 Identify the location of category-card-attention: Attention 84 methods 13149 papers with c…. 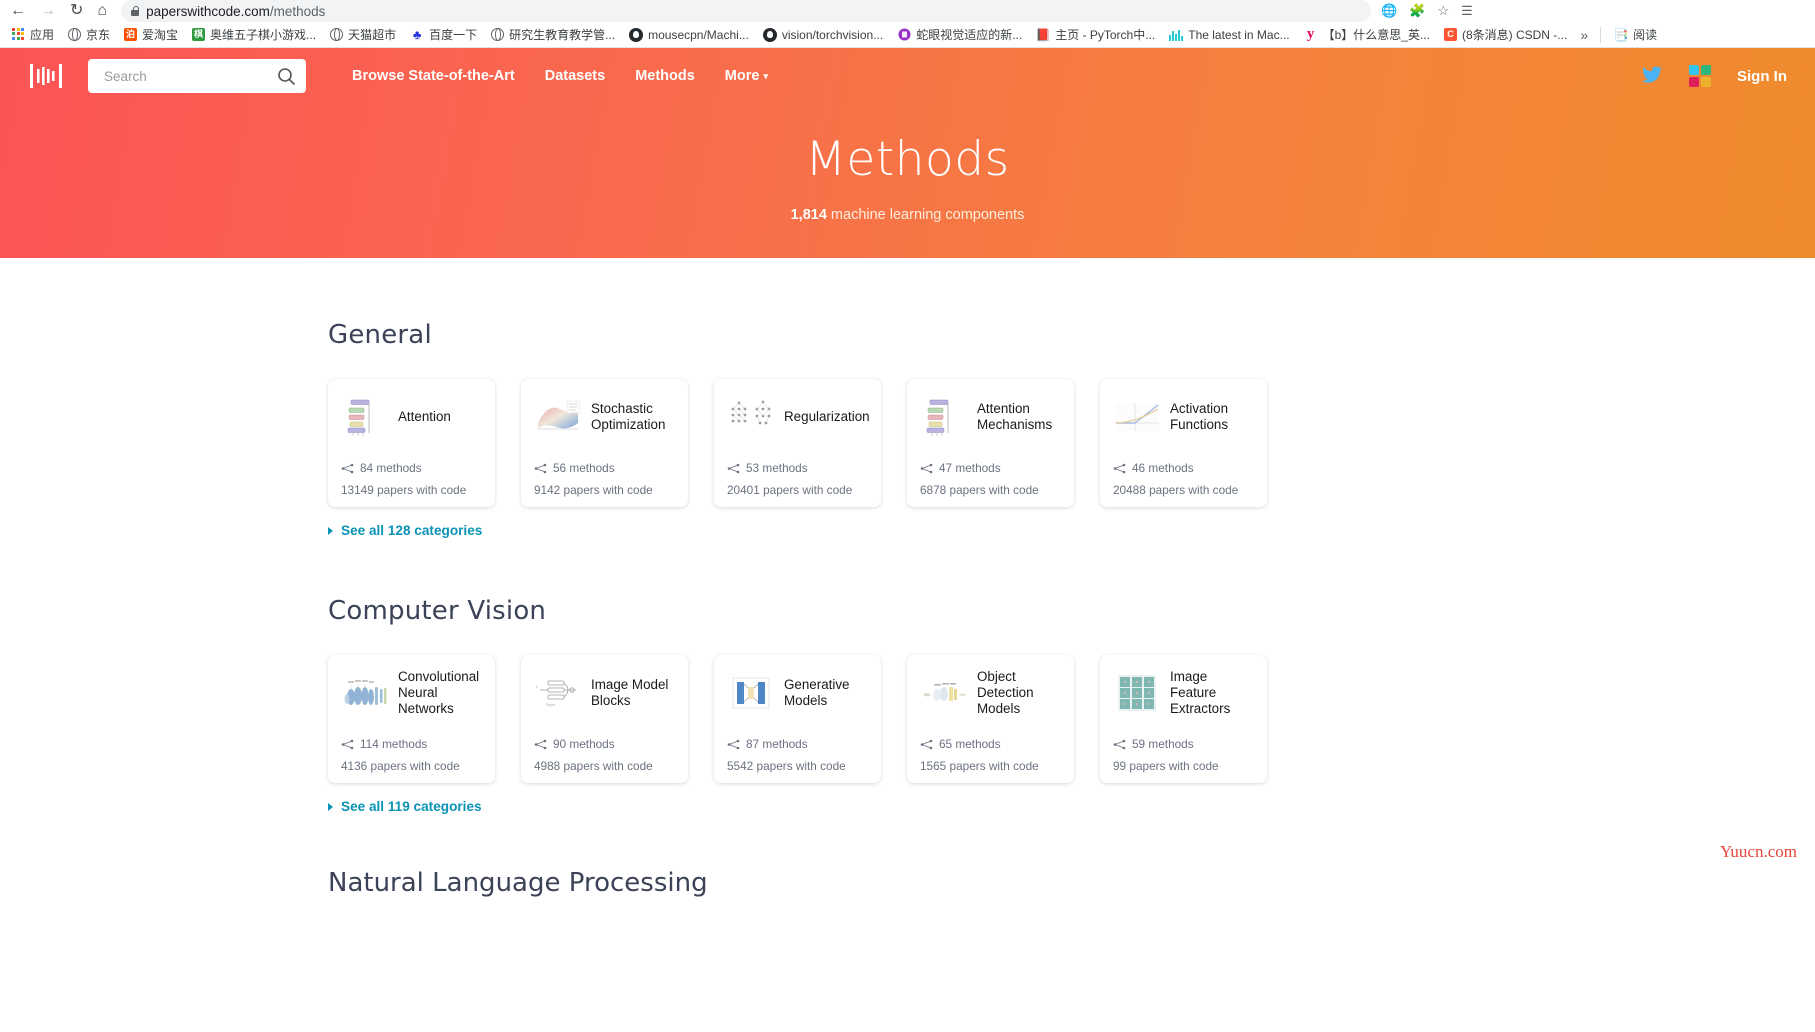
(411, 443).